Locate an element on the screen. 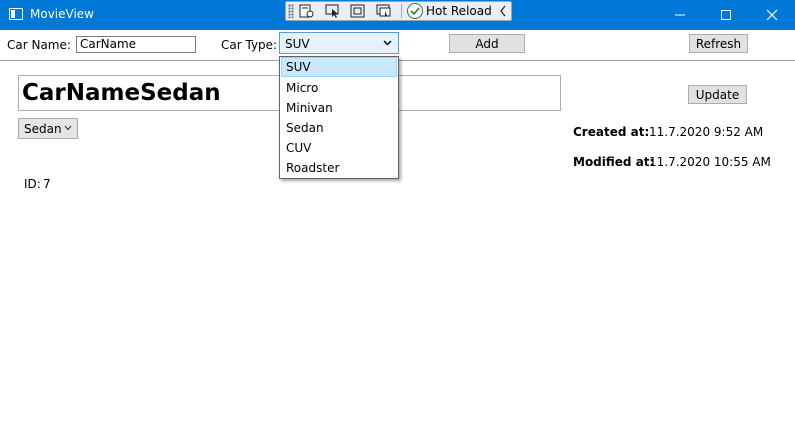 The height and width of the screenshot is (442, 795). live-visual-tree-button is located at coordinates (307, 11).